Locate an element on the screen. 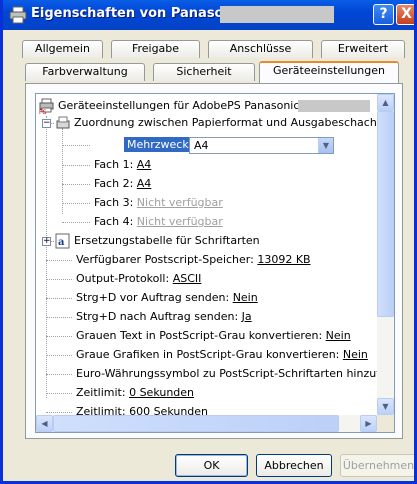 The image size is (417, 484). ctrl-d-before-value: Nein is located at coordinates (245, 297).